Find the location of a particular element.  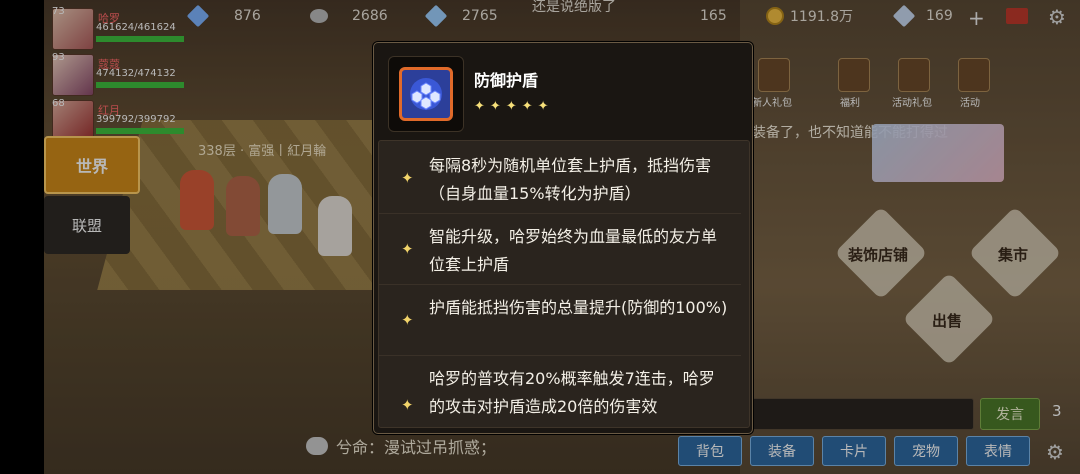

tooltip-header: 防御护盾 ✦ ✦ ✦ ✦ ✦ is located at coordinates (563, 91).